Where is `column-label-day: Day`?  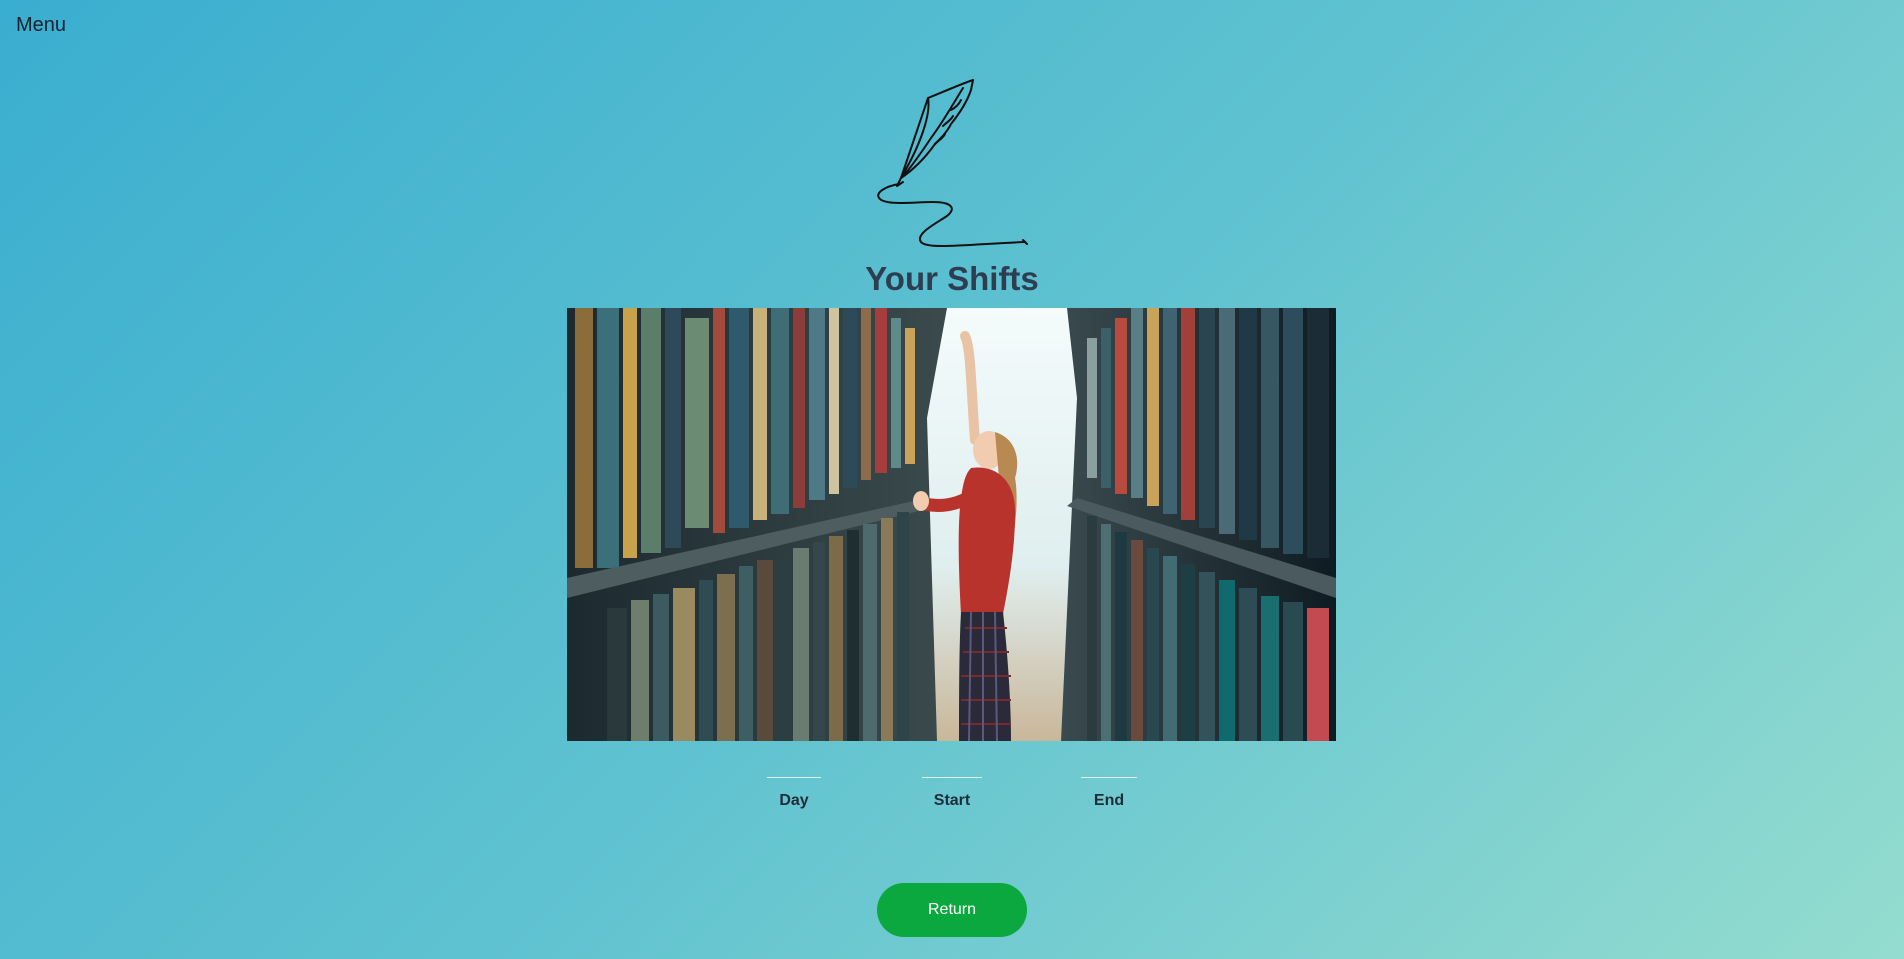
column-label-day: Day is located at coordinates (794, 800).